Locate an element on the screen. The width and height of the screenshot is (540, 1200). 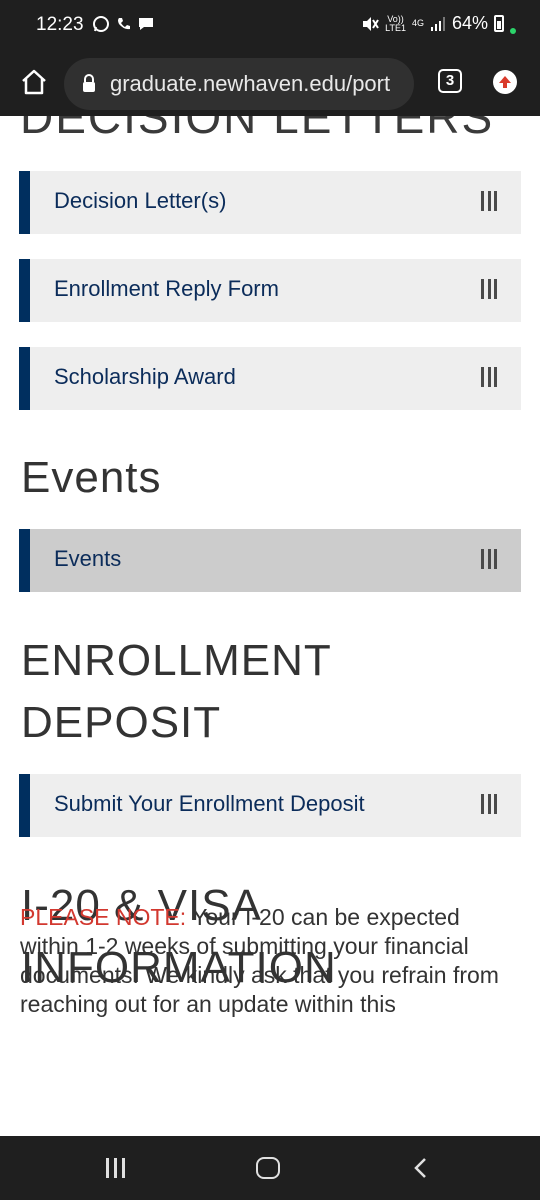
browser-toolbar: graduate.newhaven.edu/port 3 is located at coordinates (270, 85).